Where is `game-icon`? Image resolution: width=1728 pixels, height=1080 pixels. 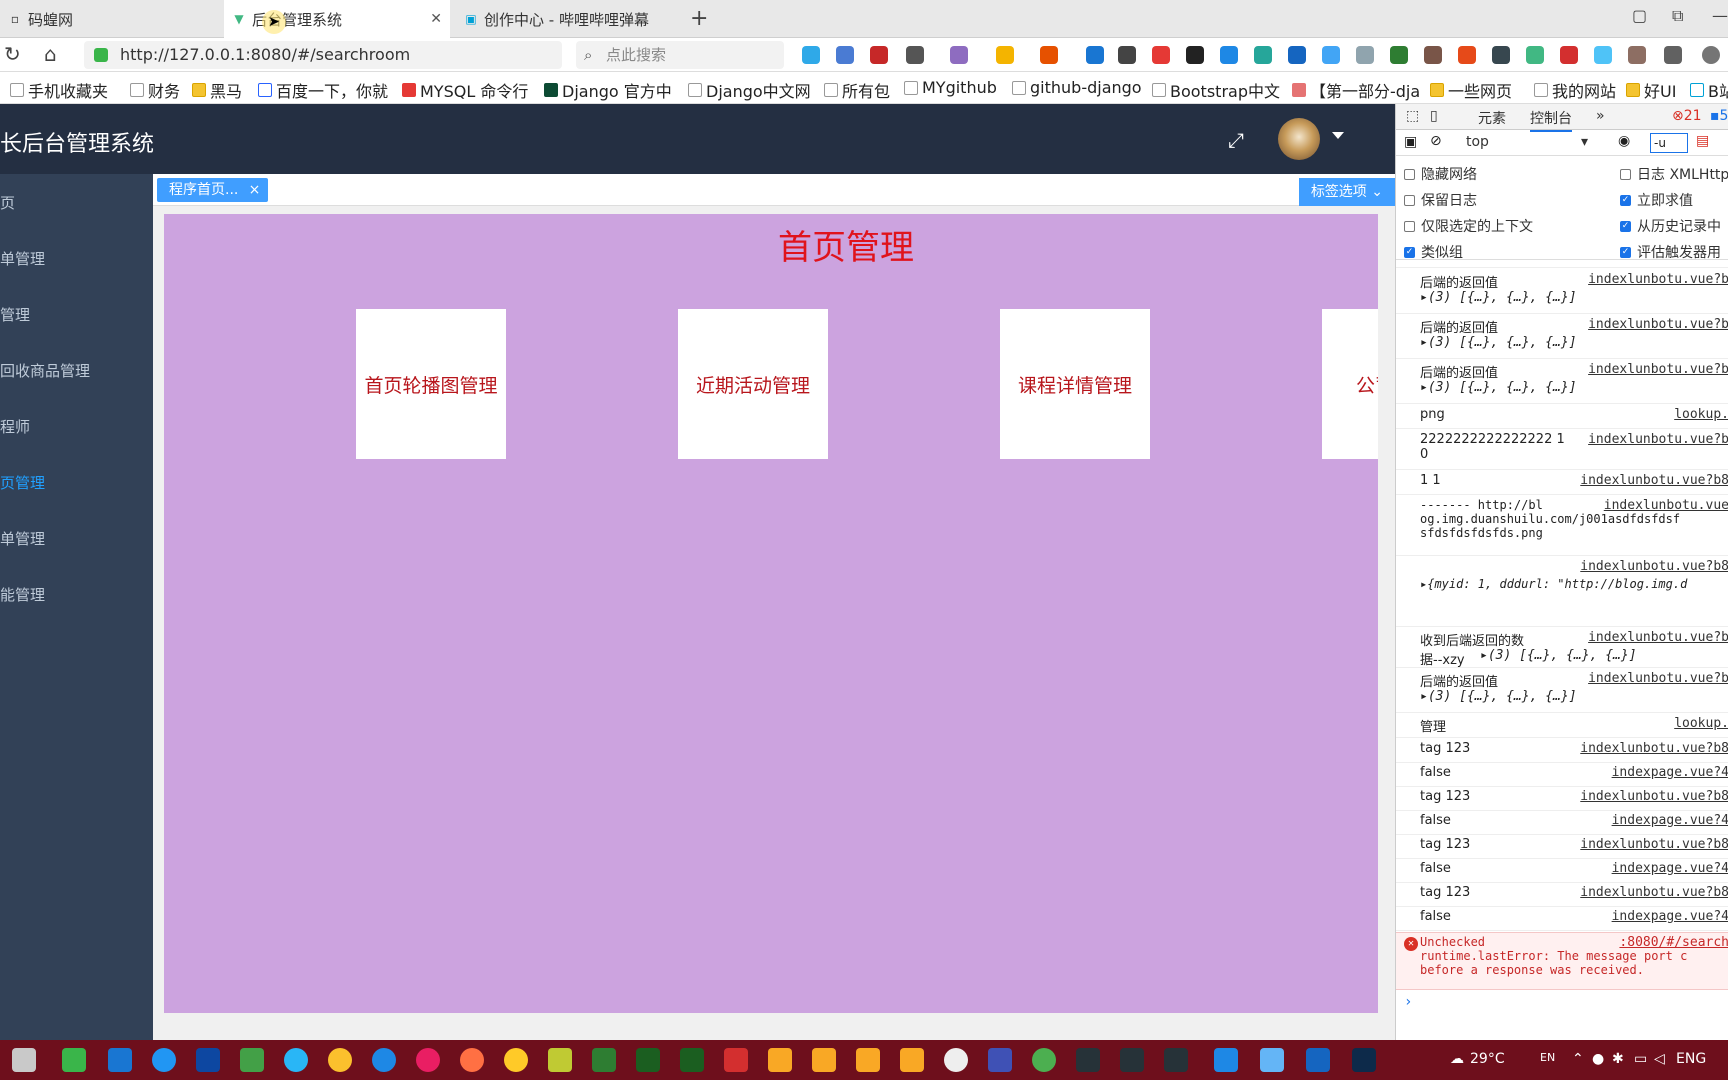
game-icon is located at coordinates (1049, 55).